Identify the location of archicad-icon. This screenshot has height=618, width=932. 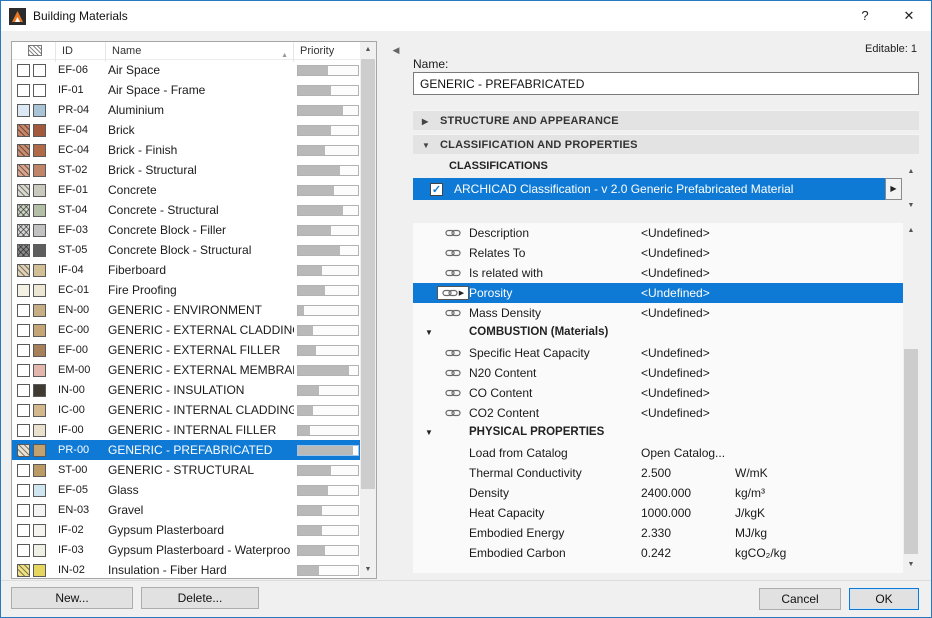
(17, 16).